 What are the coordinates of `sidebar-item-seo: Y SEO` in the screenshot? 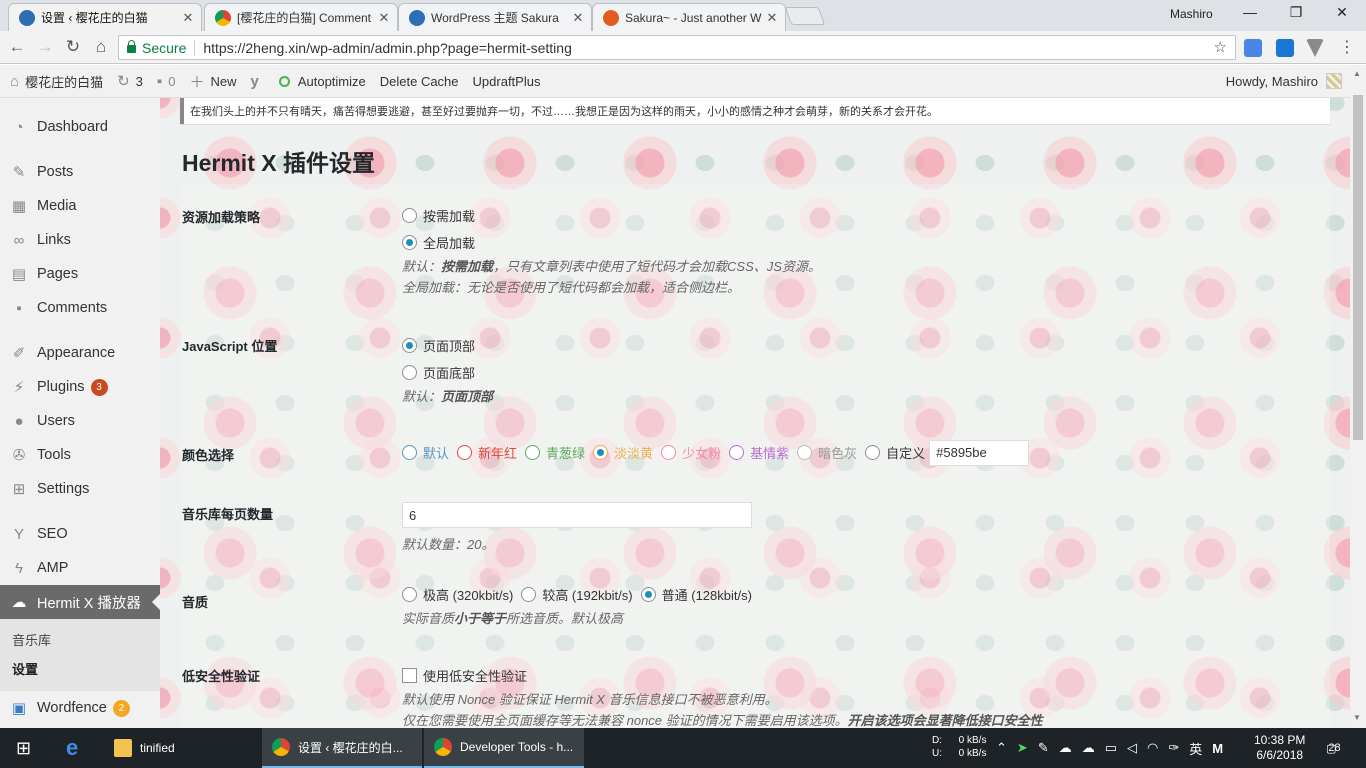 It's located at (80, 534).